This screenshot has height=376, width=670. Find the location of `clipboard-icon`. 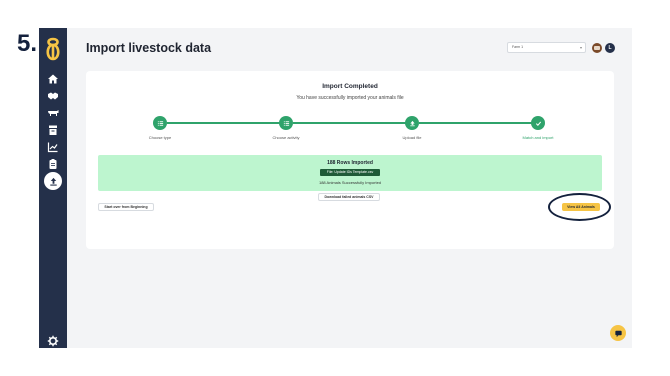

clipboard-icon is located at coordinates (53, 164).